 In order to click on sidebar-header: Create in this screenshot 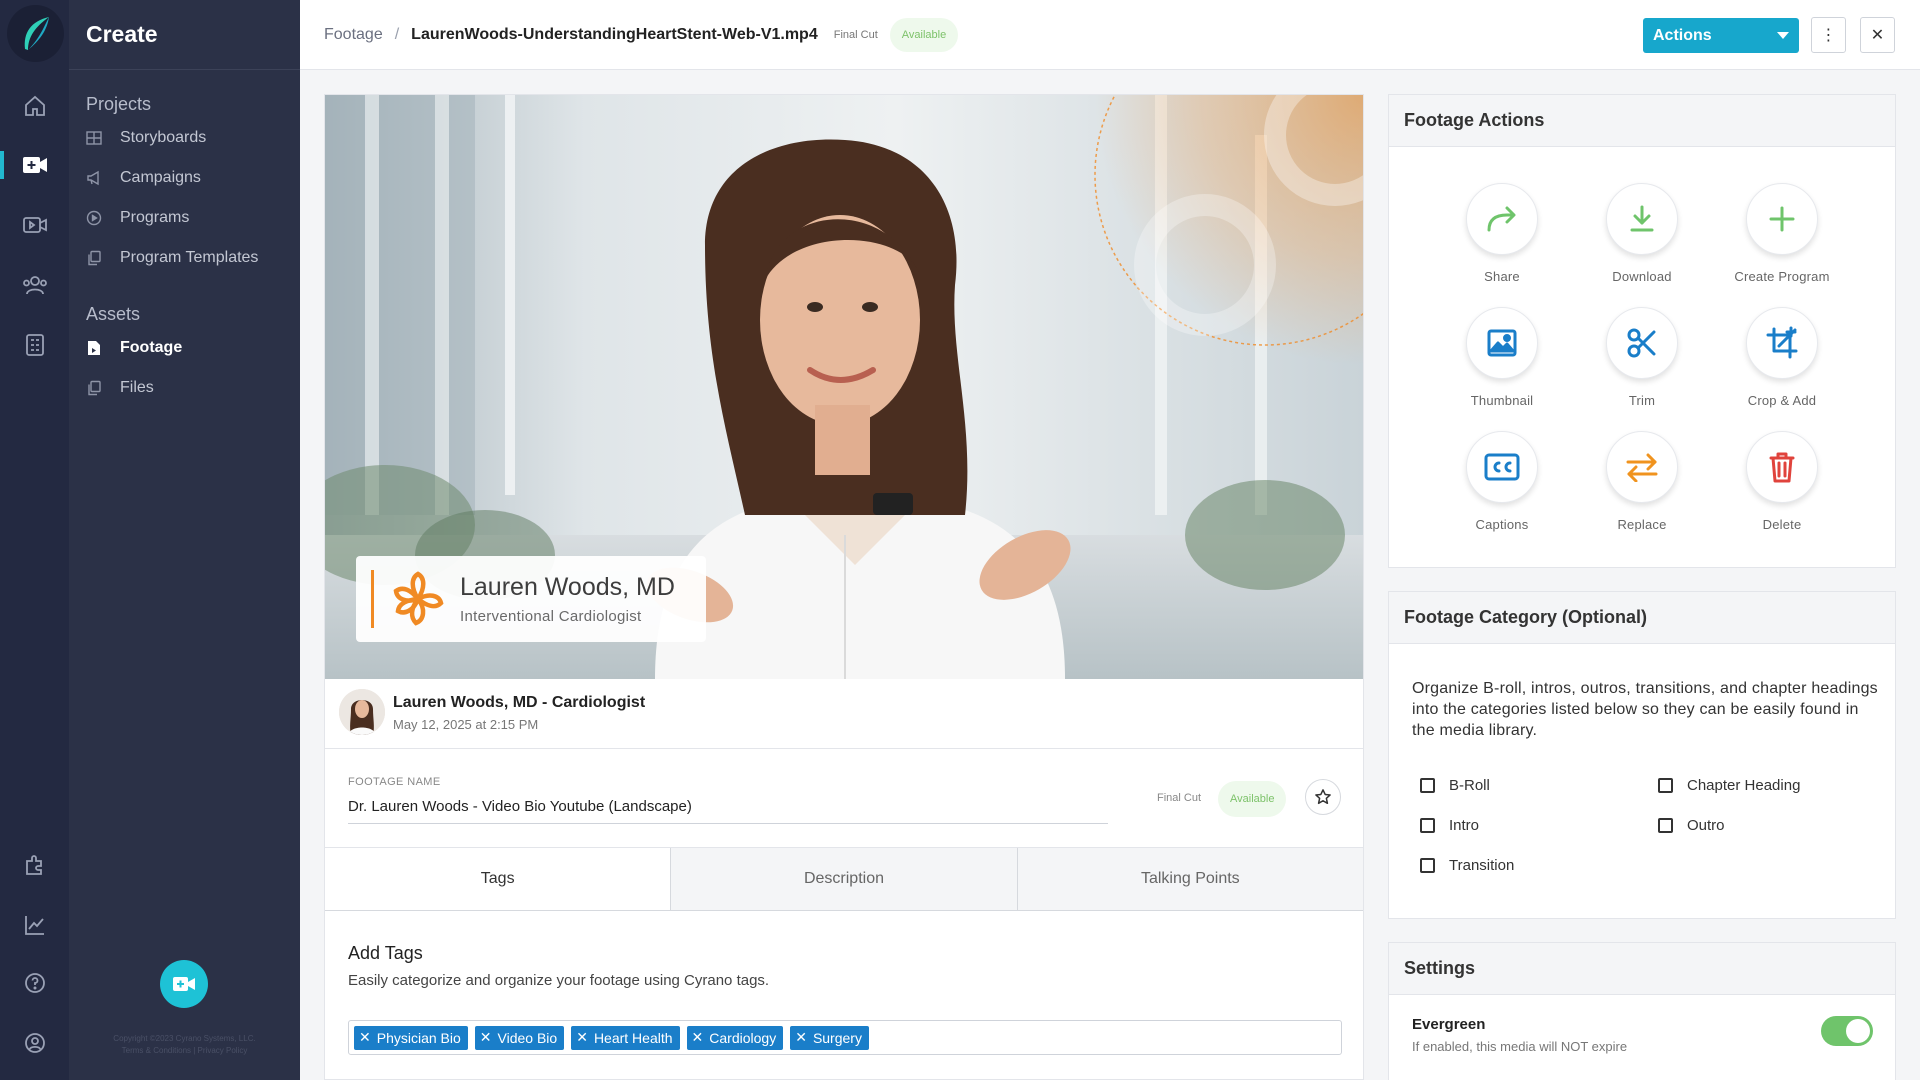, I will do `click(184, 35)`.